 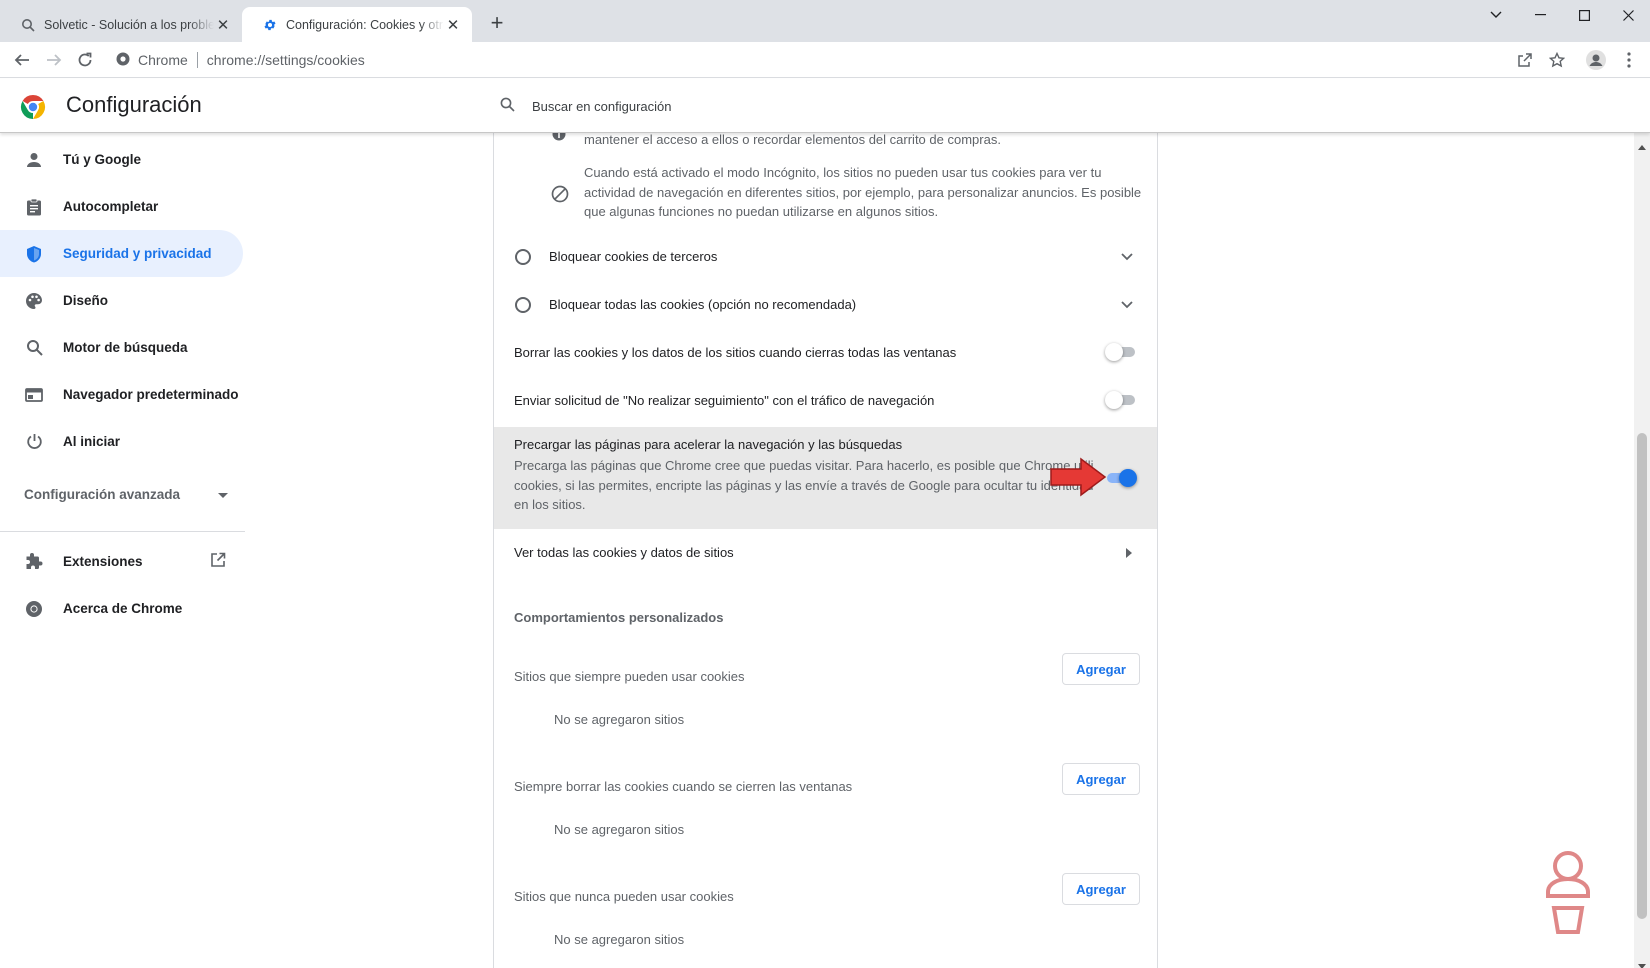 I want to click on chrome-logo-icon, so click(x=33, y=107).